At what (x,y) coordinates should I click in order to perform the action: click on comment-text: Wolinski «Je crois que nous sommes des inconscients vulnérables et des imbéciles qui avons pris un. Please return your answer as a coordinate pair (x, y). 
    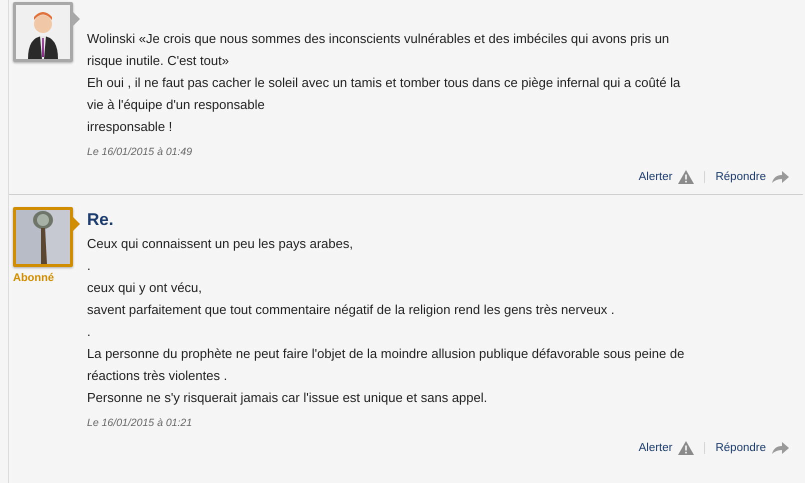
    Looking at the image, I should click on (378, 39).